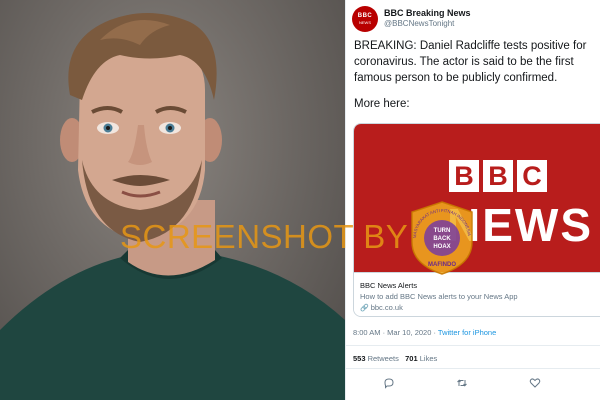  Describe the element at coordinates (411, 358) in the screenshot. I see `likes-count: 701` at that location.